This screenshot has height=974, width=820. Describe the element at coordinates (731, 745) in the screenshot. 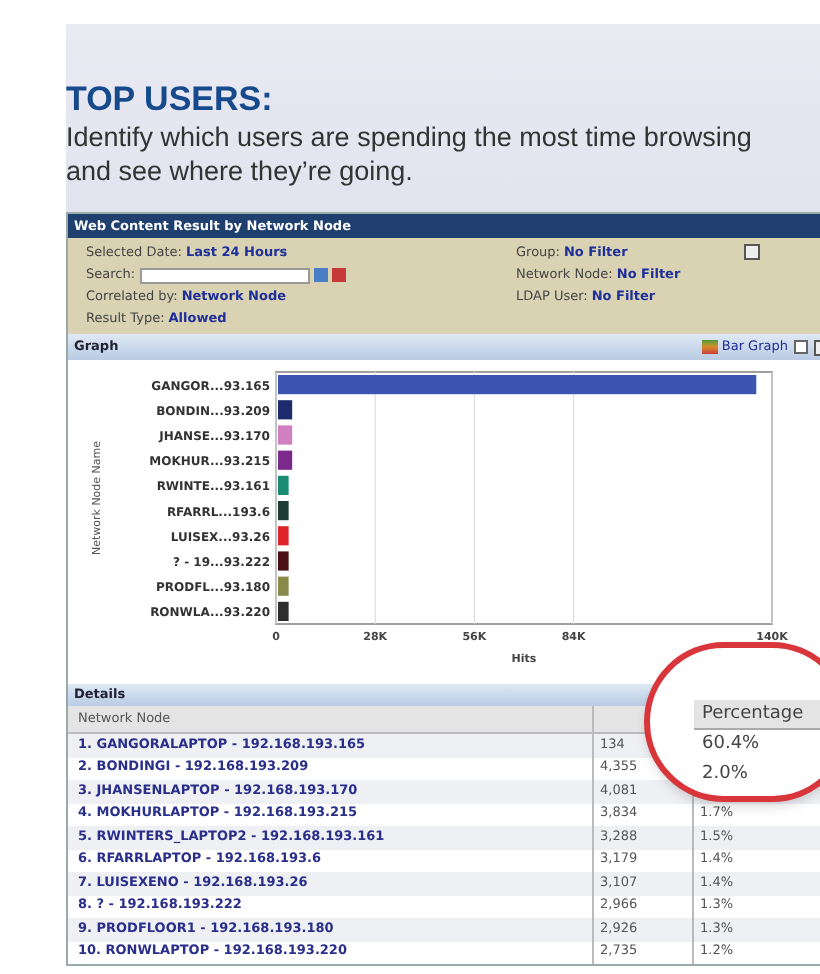

I see `percentage-cell-text: 60.4%` at that location.